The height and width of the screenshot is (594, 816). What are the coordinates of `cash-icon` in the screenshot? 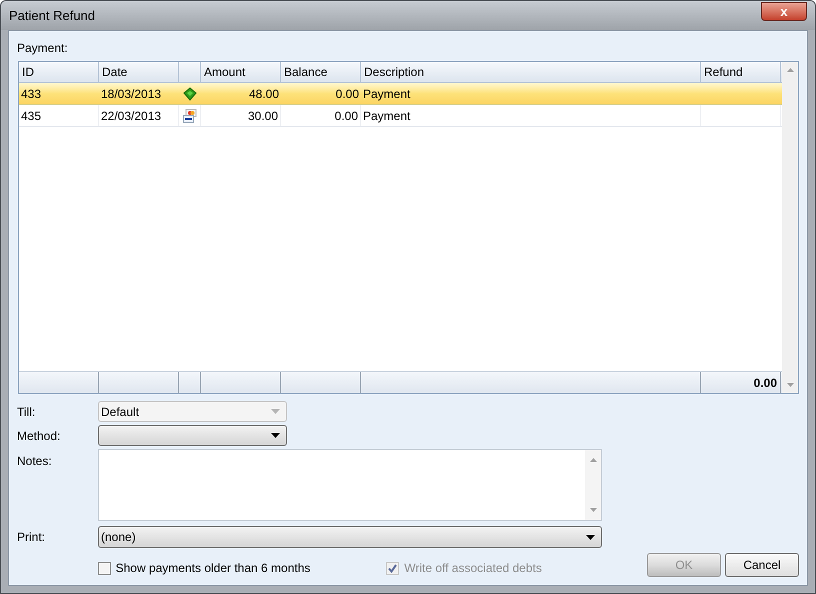 It's located at (190, 93).